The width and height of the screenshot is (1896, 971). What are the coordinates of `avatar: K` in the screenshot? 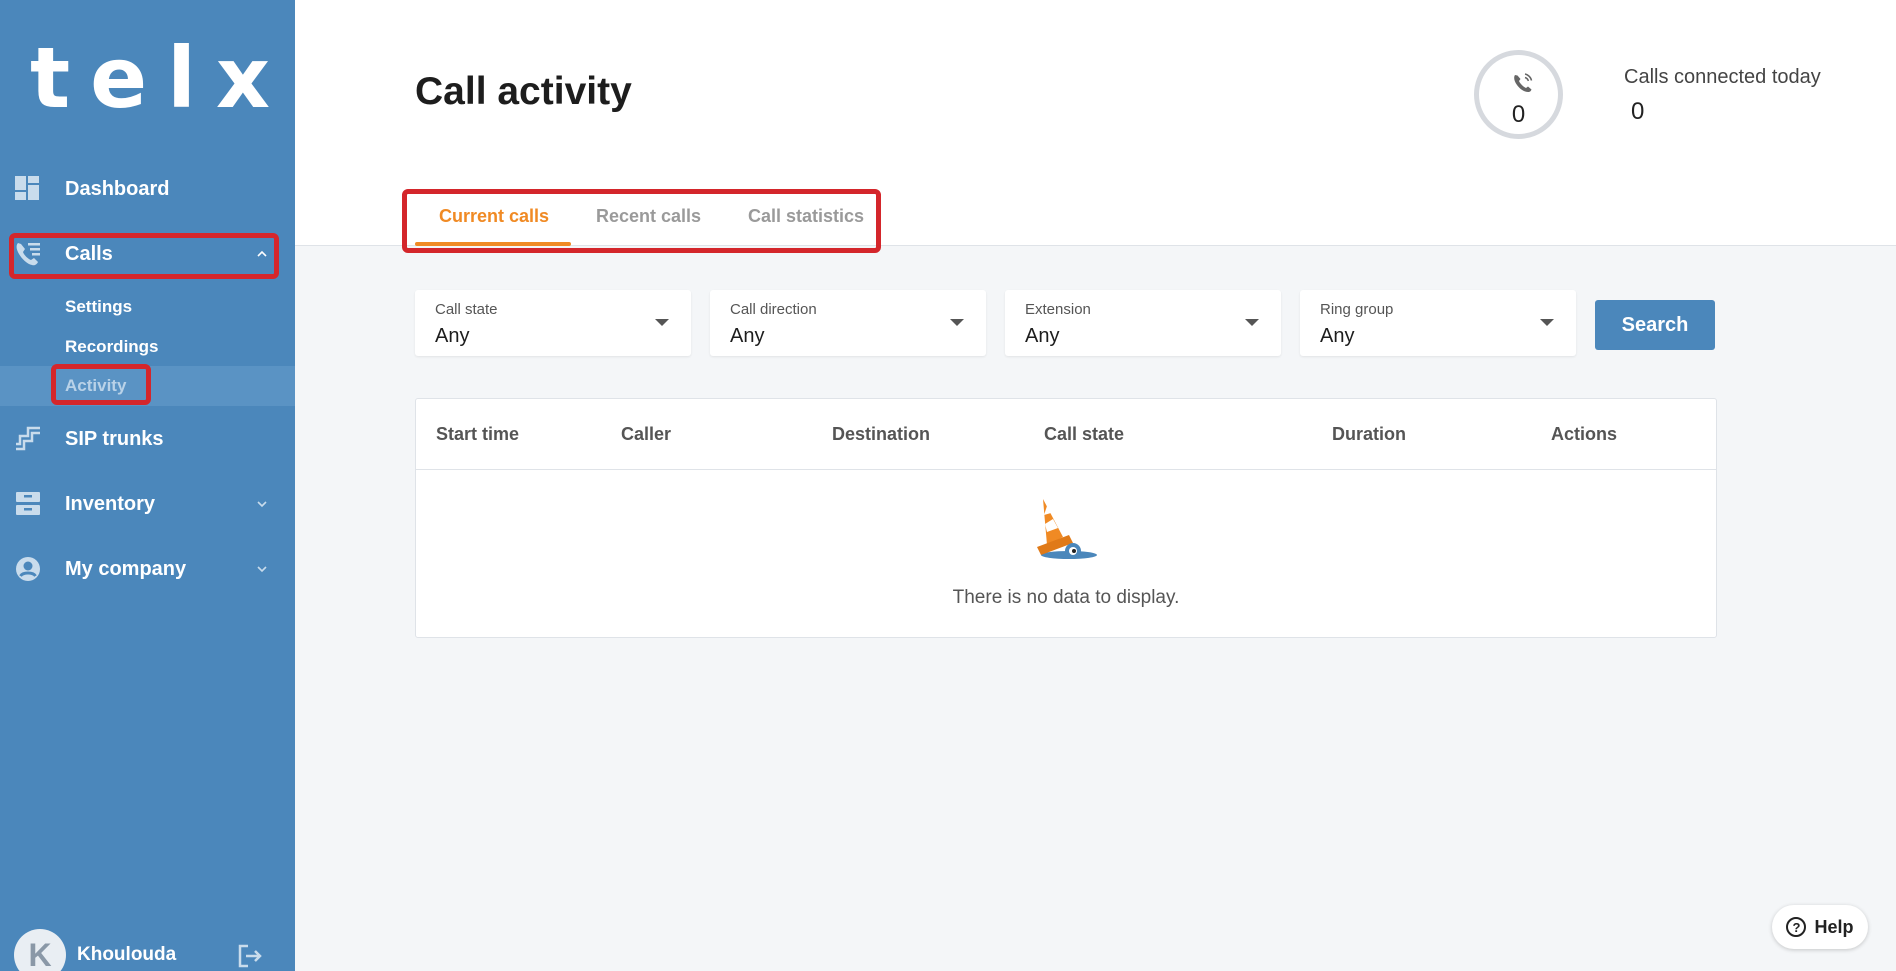 It's located at (40, 950).